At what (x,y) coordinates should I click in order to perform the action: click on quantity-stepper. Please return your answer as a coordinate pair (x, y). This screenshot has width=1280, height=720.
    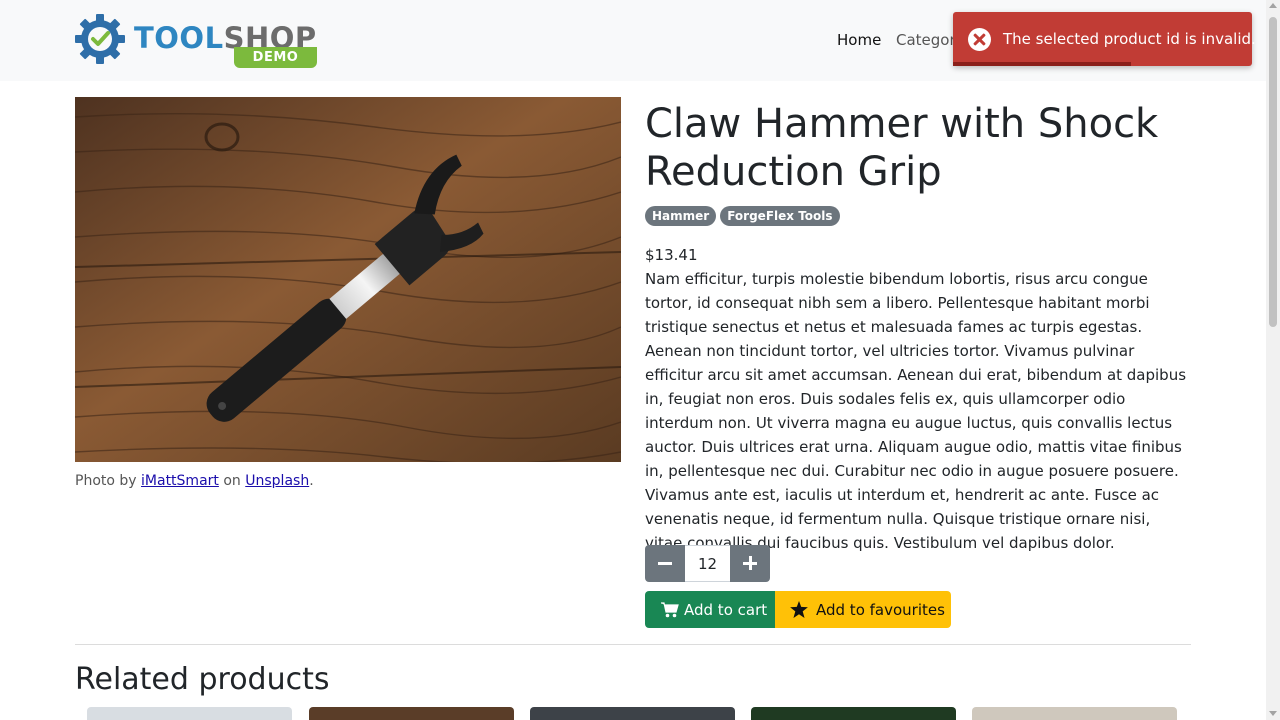
    Looking at the image, I should click on (707, 563).